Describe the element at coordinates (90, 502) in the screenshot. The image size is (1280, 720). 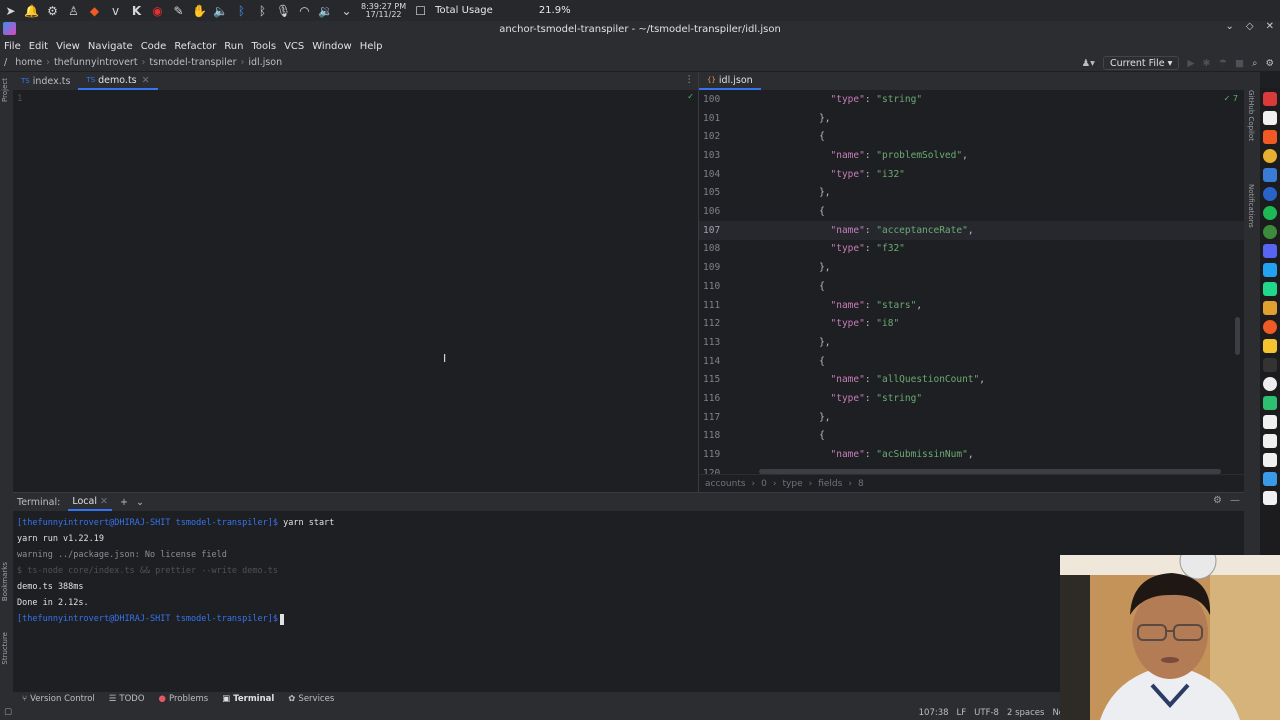
I see `terminal-tab-local: Local ✕` at that location.